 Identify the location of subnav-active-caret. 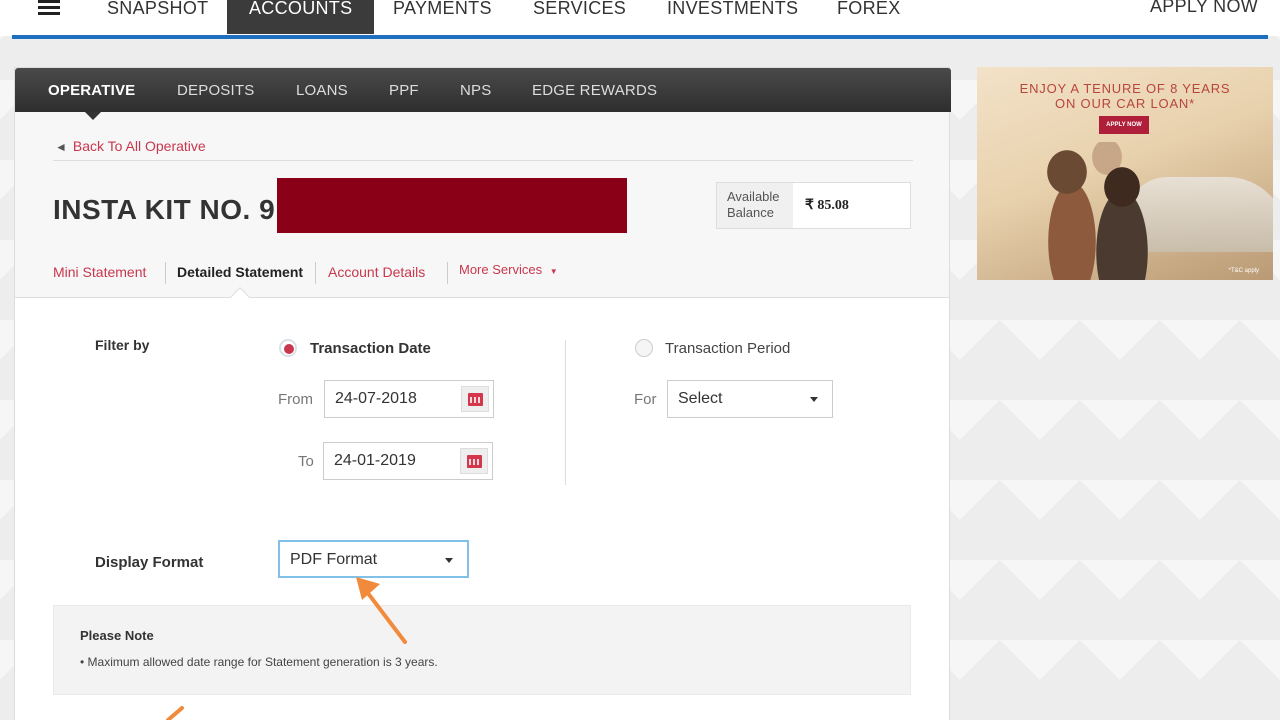
(93, 116).